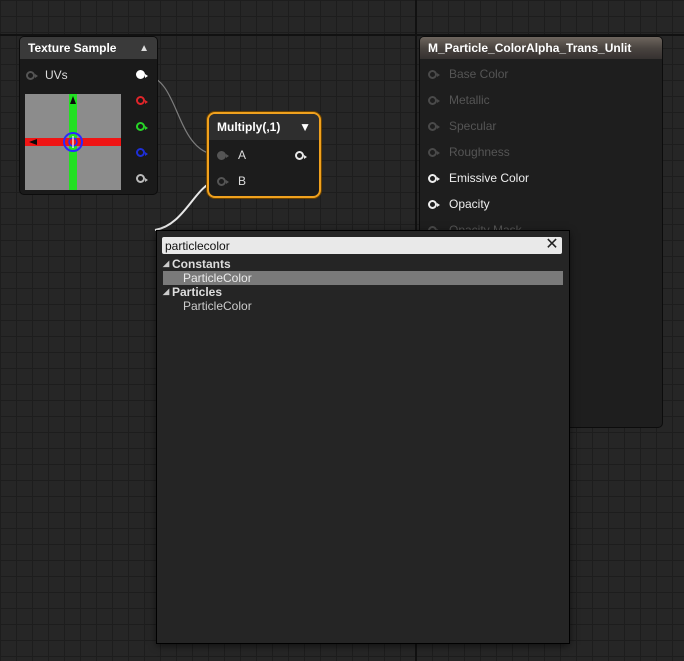 The image size is (684, 661). What do you see at coordinates (363, 292) in the screenshot?
I see `category-particles: ◢ Particles` at bounding box center [363, 292].